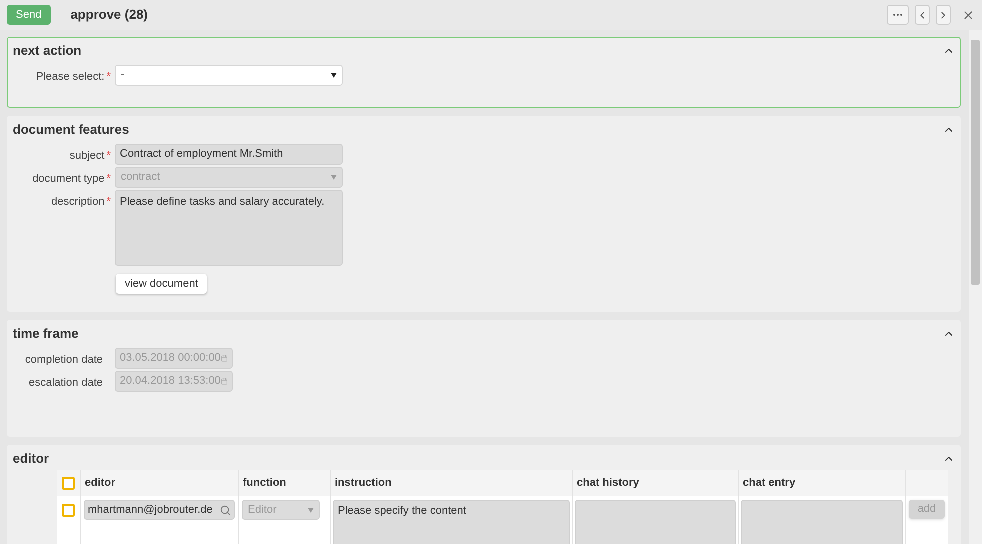 The height and width of the screenshot is (544, 982). What do you see at coordinates (68, 179) in the screenshot?
I see `field-label: document type` at bounding box center [68, 179].